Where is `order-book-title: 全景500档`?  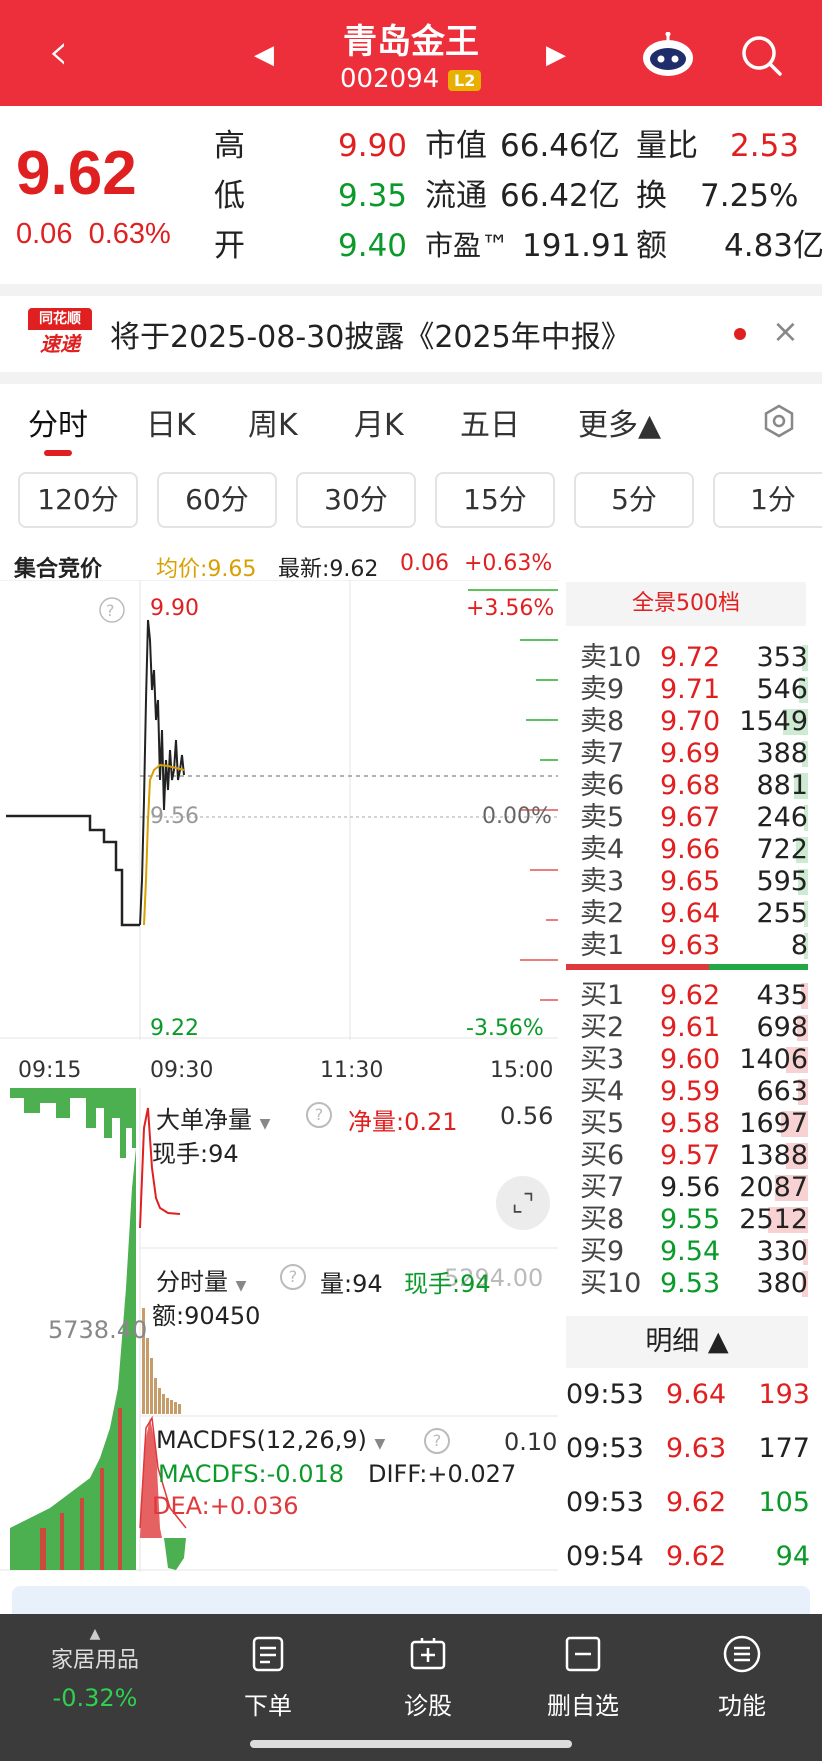 order-book-title: 全景500档 is located at coordinates (686, 604).